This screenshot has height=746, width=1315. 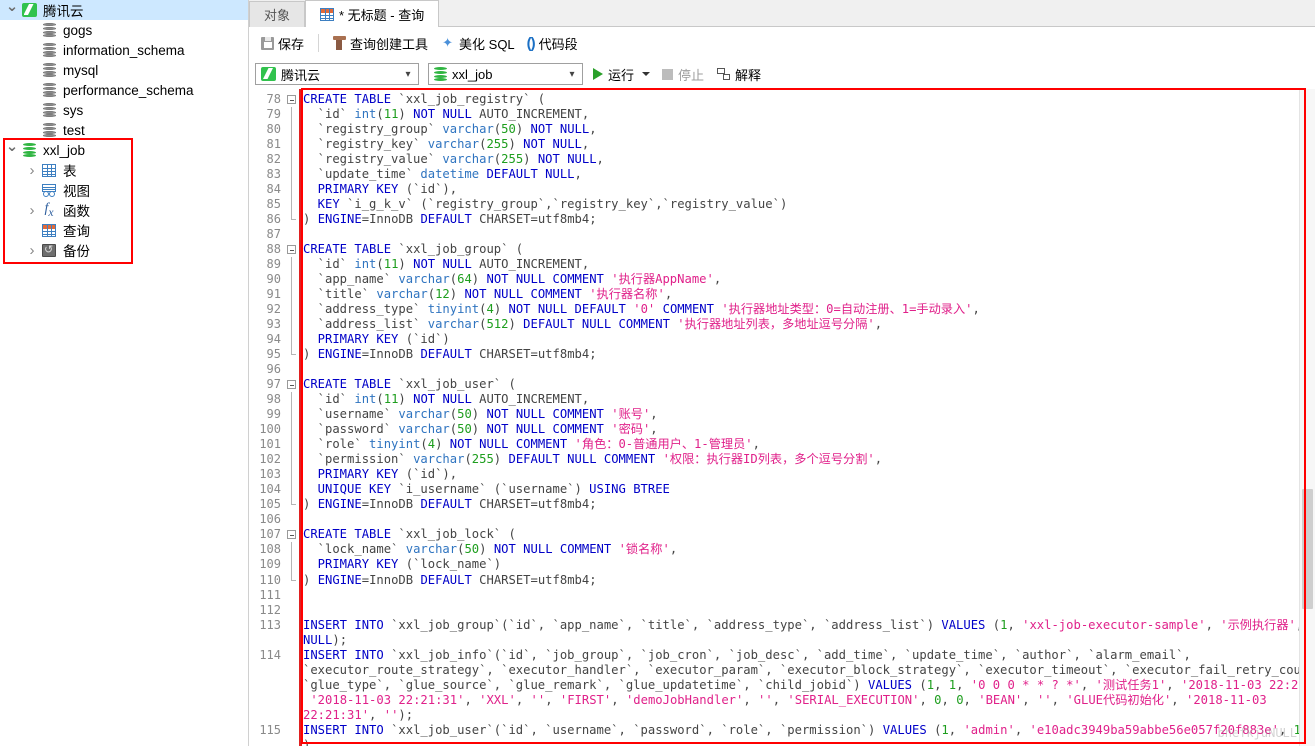 I want to click on line-number: 102, so click(x=270, y=459).